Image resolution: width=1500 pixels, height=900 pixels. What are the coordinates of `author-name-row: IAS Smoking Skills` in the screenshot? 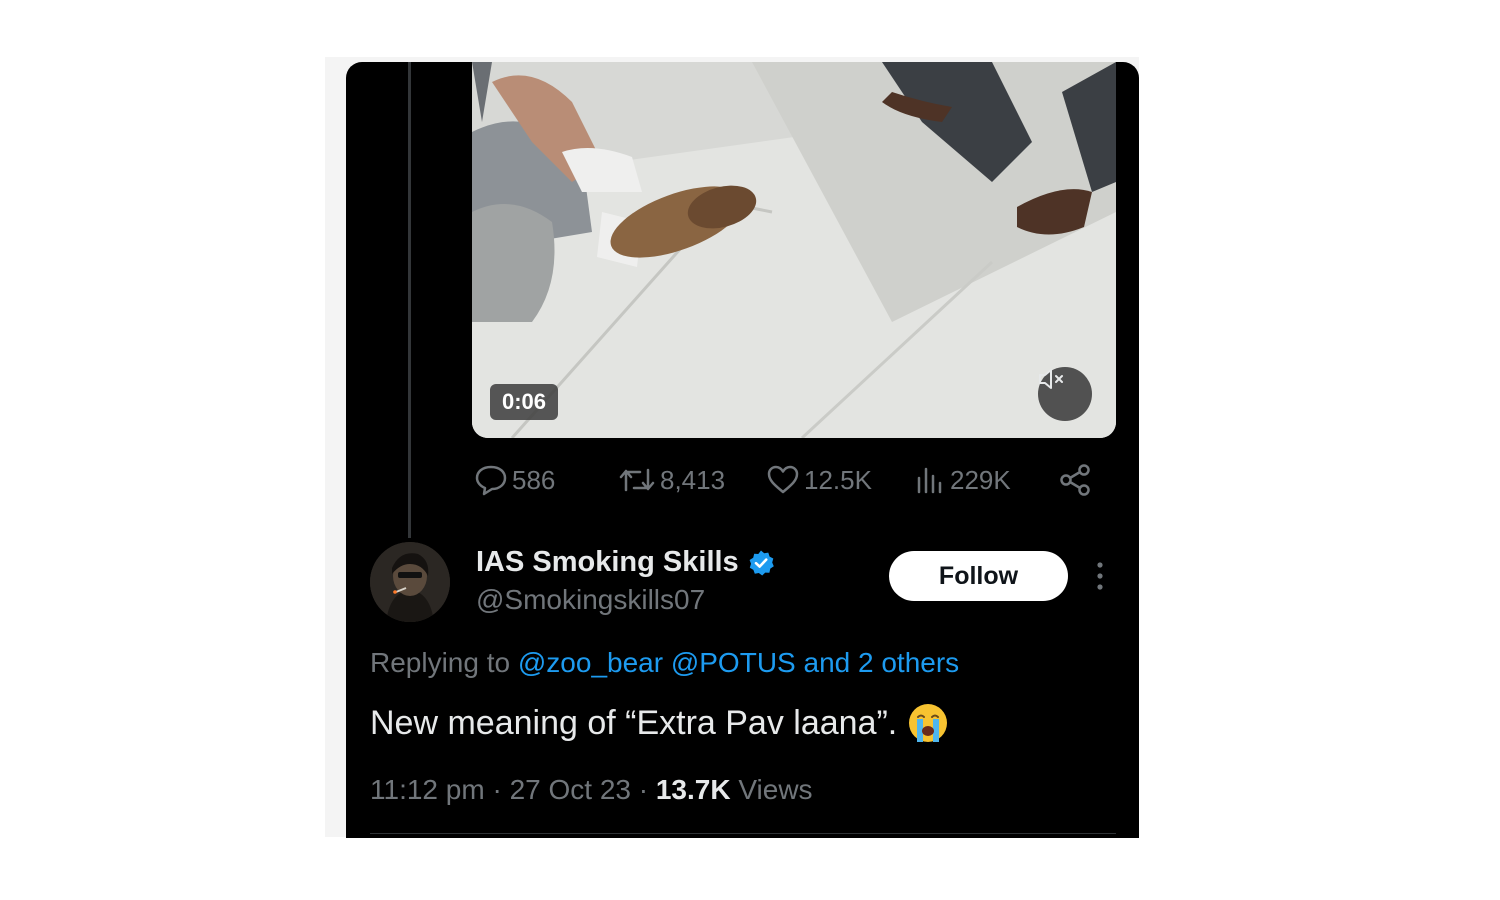 It's located at (625, 562).